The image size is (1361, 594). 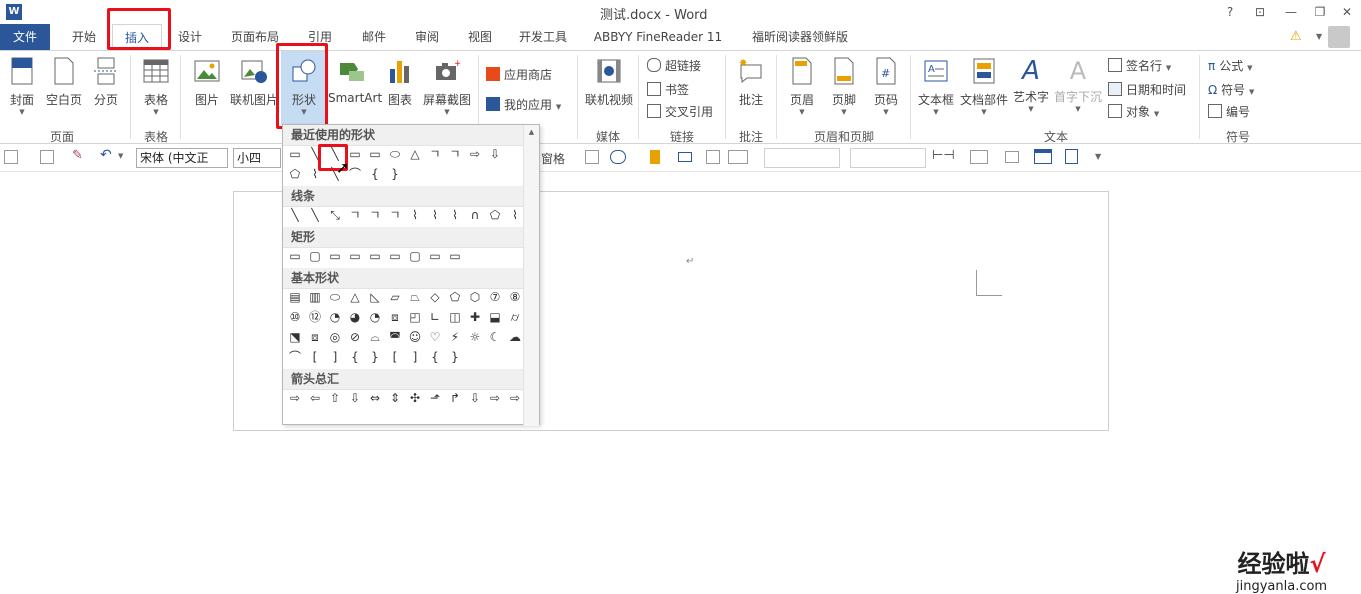 I want to click on check-doc-icon, so click(x=1071, y=156).